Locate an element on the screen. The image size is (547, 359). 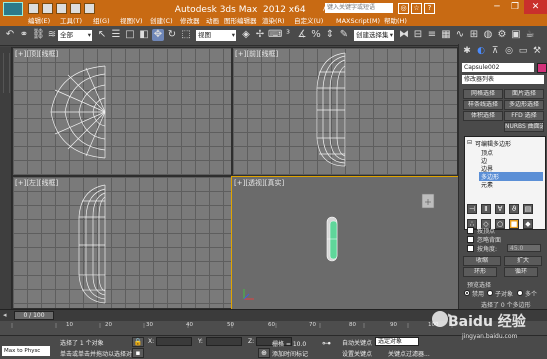
stack-item-element: 元素 is located at coordinates (487, 184).